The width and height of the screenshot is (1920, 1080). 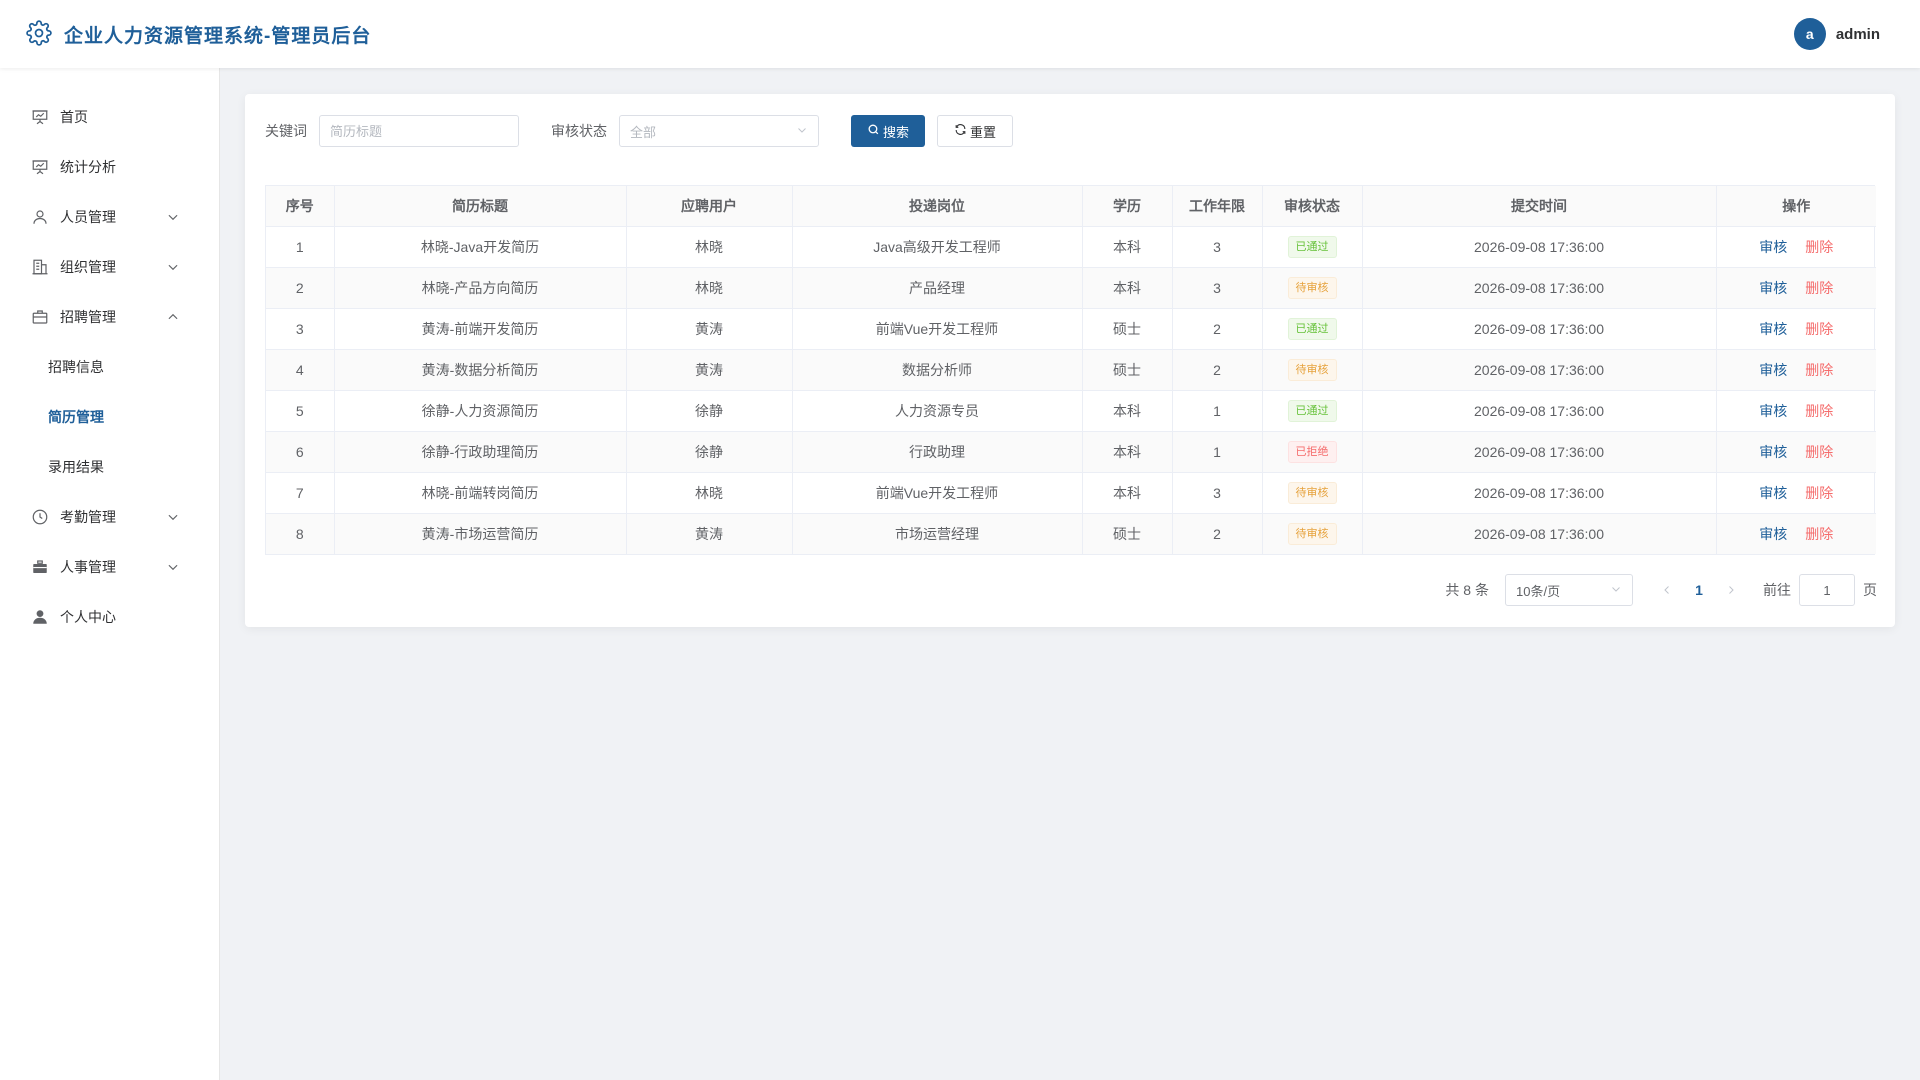 What do you see at coordinates (1127, 206) in the screenshot?
I see `column-header: 学历` at bounding box center [1127, 206].